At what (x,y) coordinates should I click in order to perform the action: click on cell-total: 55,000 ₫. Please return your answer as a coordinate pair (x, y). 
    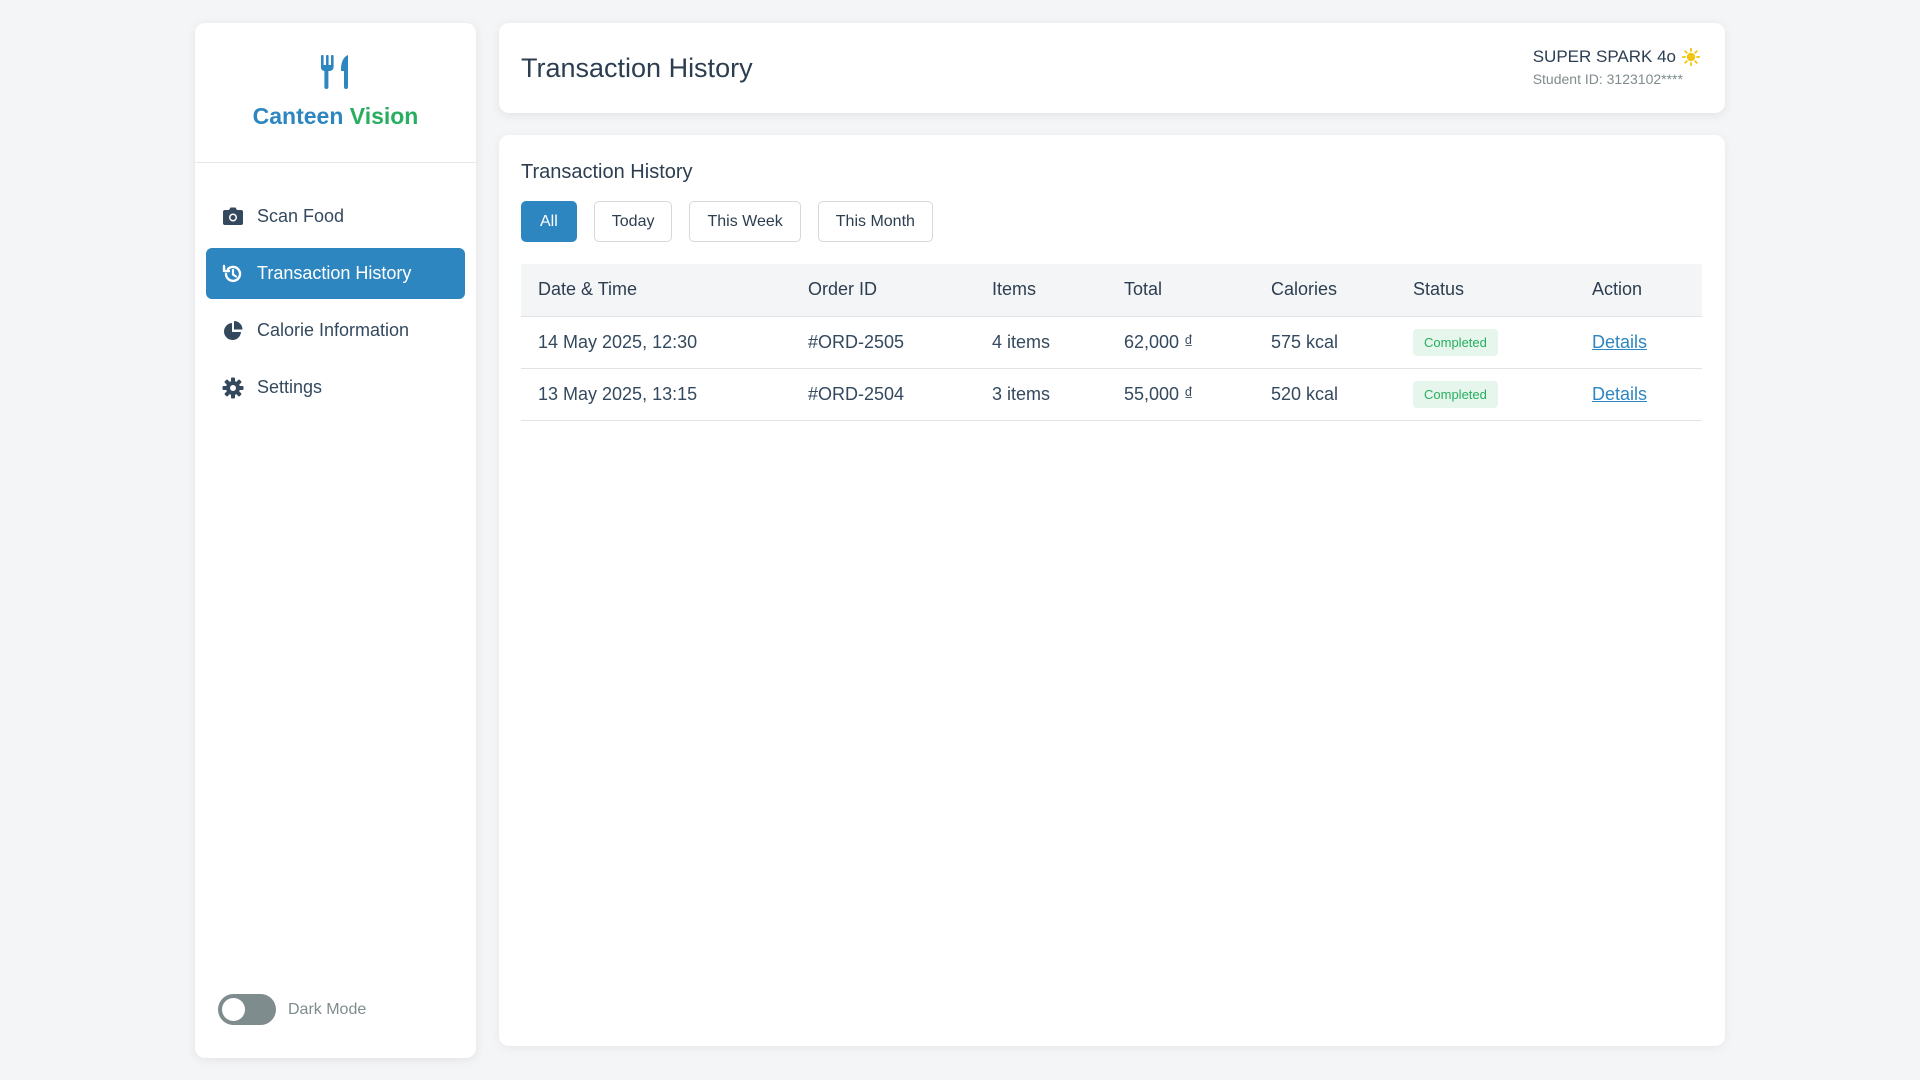
    Looking at the image, I should click on (1180, 394).